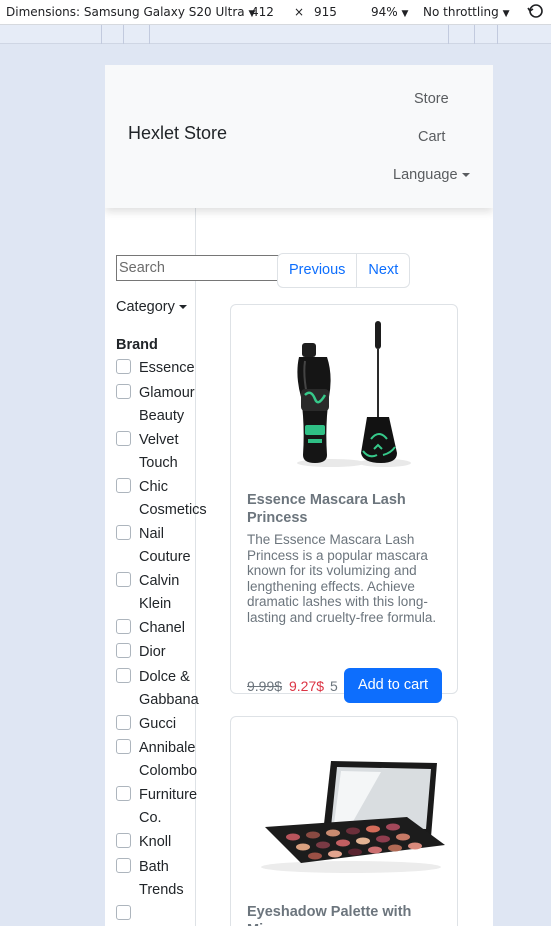 This screenshot has height=926, width=551. What do you see at coordinates (299, 136) in the screenshot?
I see `navbar: Hexlet Store Store Cart Language` at bounding box center [299, 136].